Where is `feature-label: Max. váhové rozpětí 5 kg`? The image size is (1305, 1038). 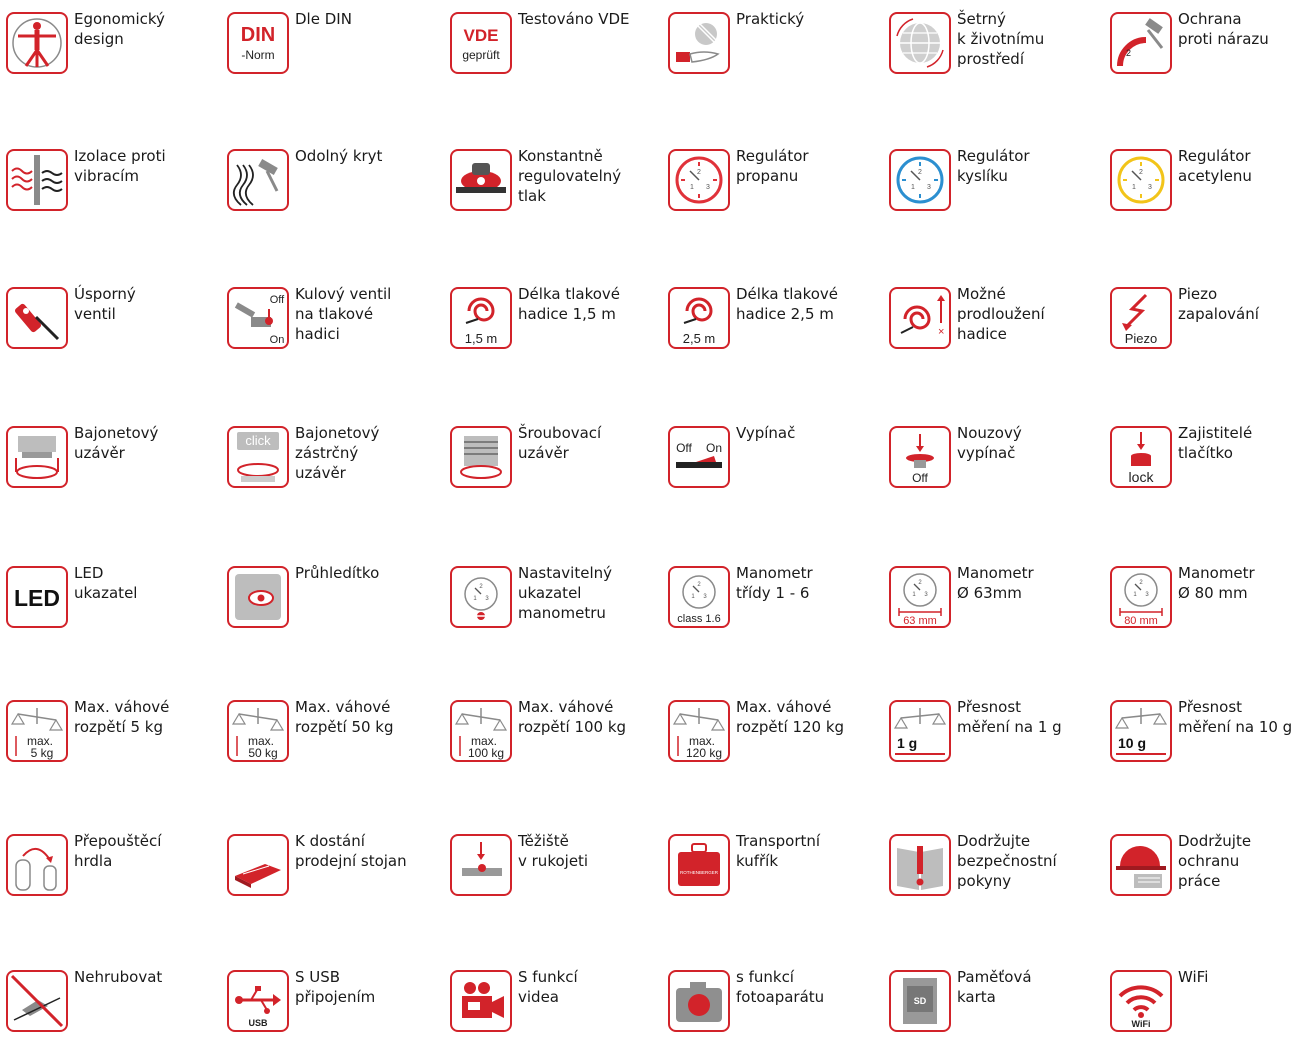 feature-label: Max. váhové rozpětí 5 kg is located at coordinates (122, 717).